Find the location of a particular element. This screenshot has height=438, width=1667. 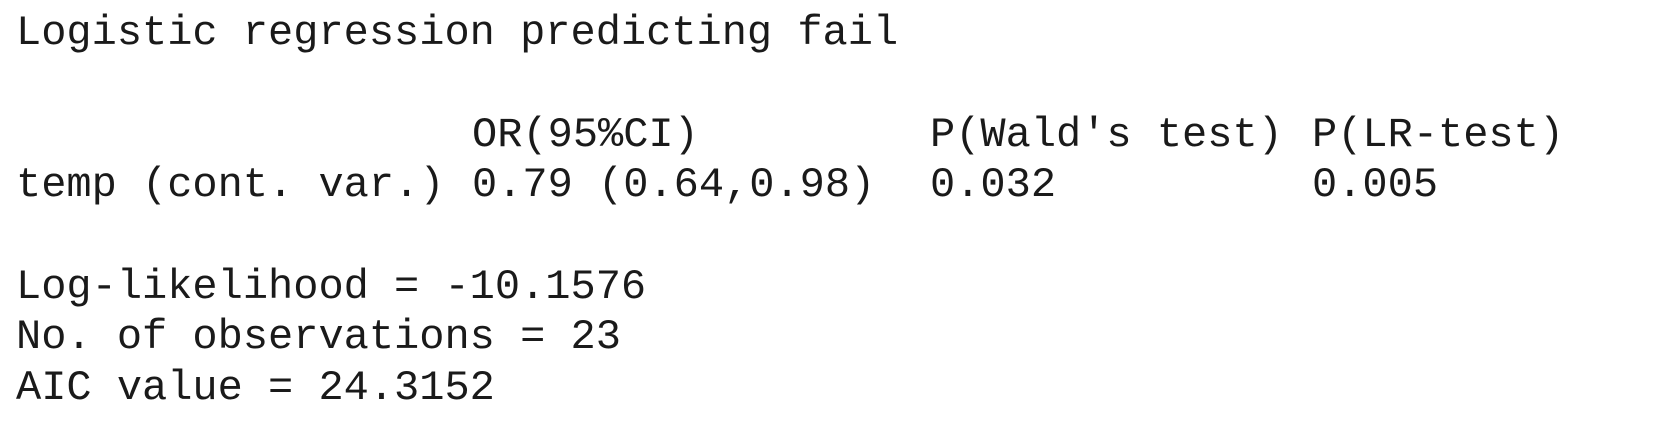

header-p-wald: P(Wald's test) is located at coordinates (1106, 135).